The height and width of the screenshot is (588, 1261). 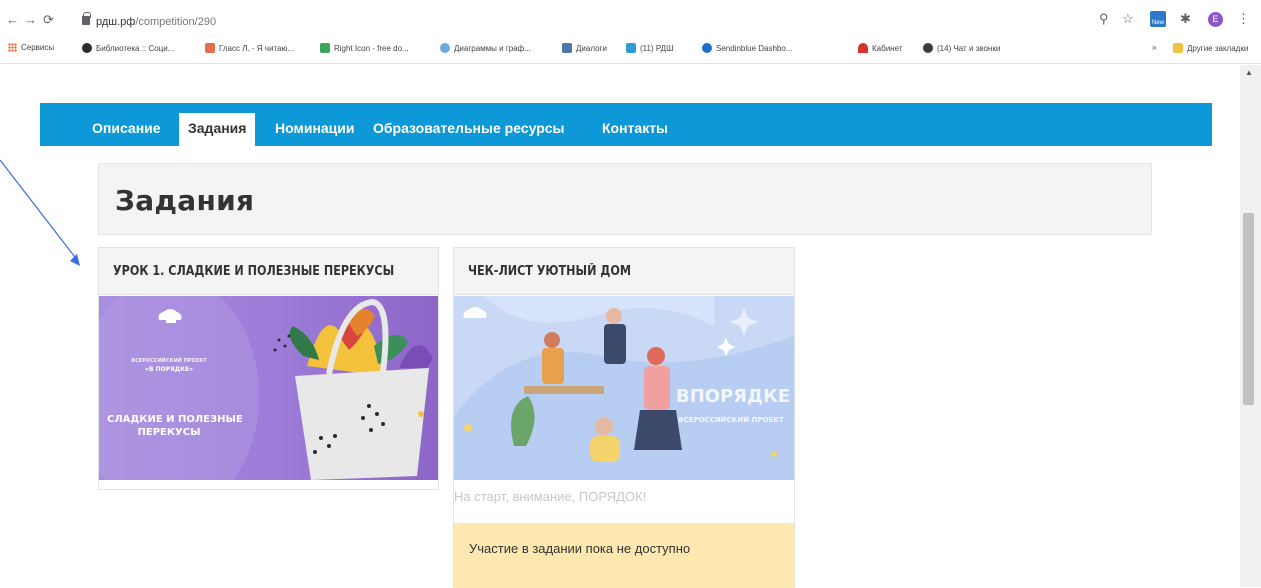 What do you see at coordinates (75, 260) in the screenshot?
I see `annotation-arrowhead` at bounding box center [75, 260].